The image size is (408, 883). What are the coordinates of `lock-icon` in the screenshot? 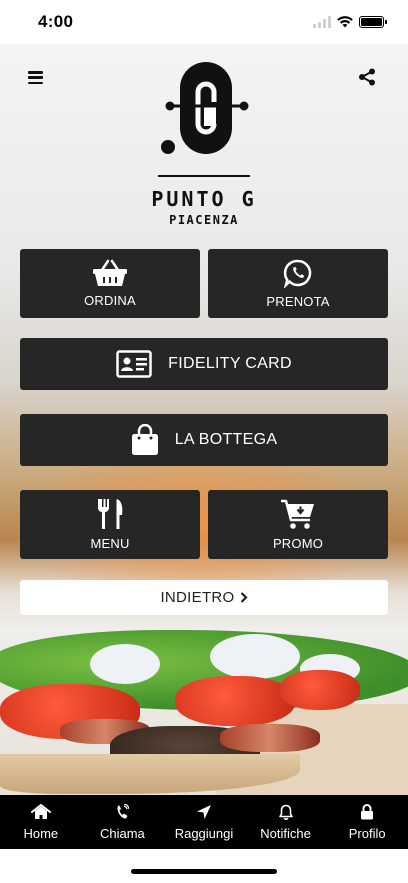 It's located at (367, 811).